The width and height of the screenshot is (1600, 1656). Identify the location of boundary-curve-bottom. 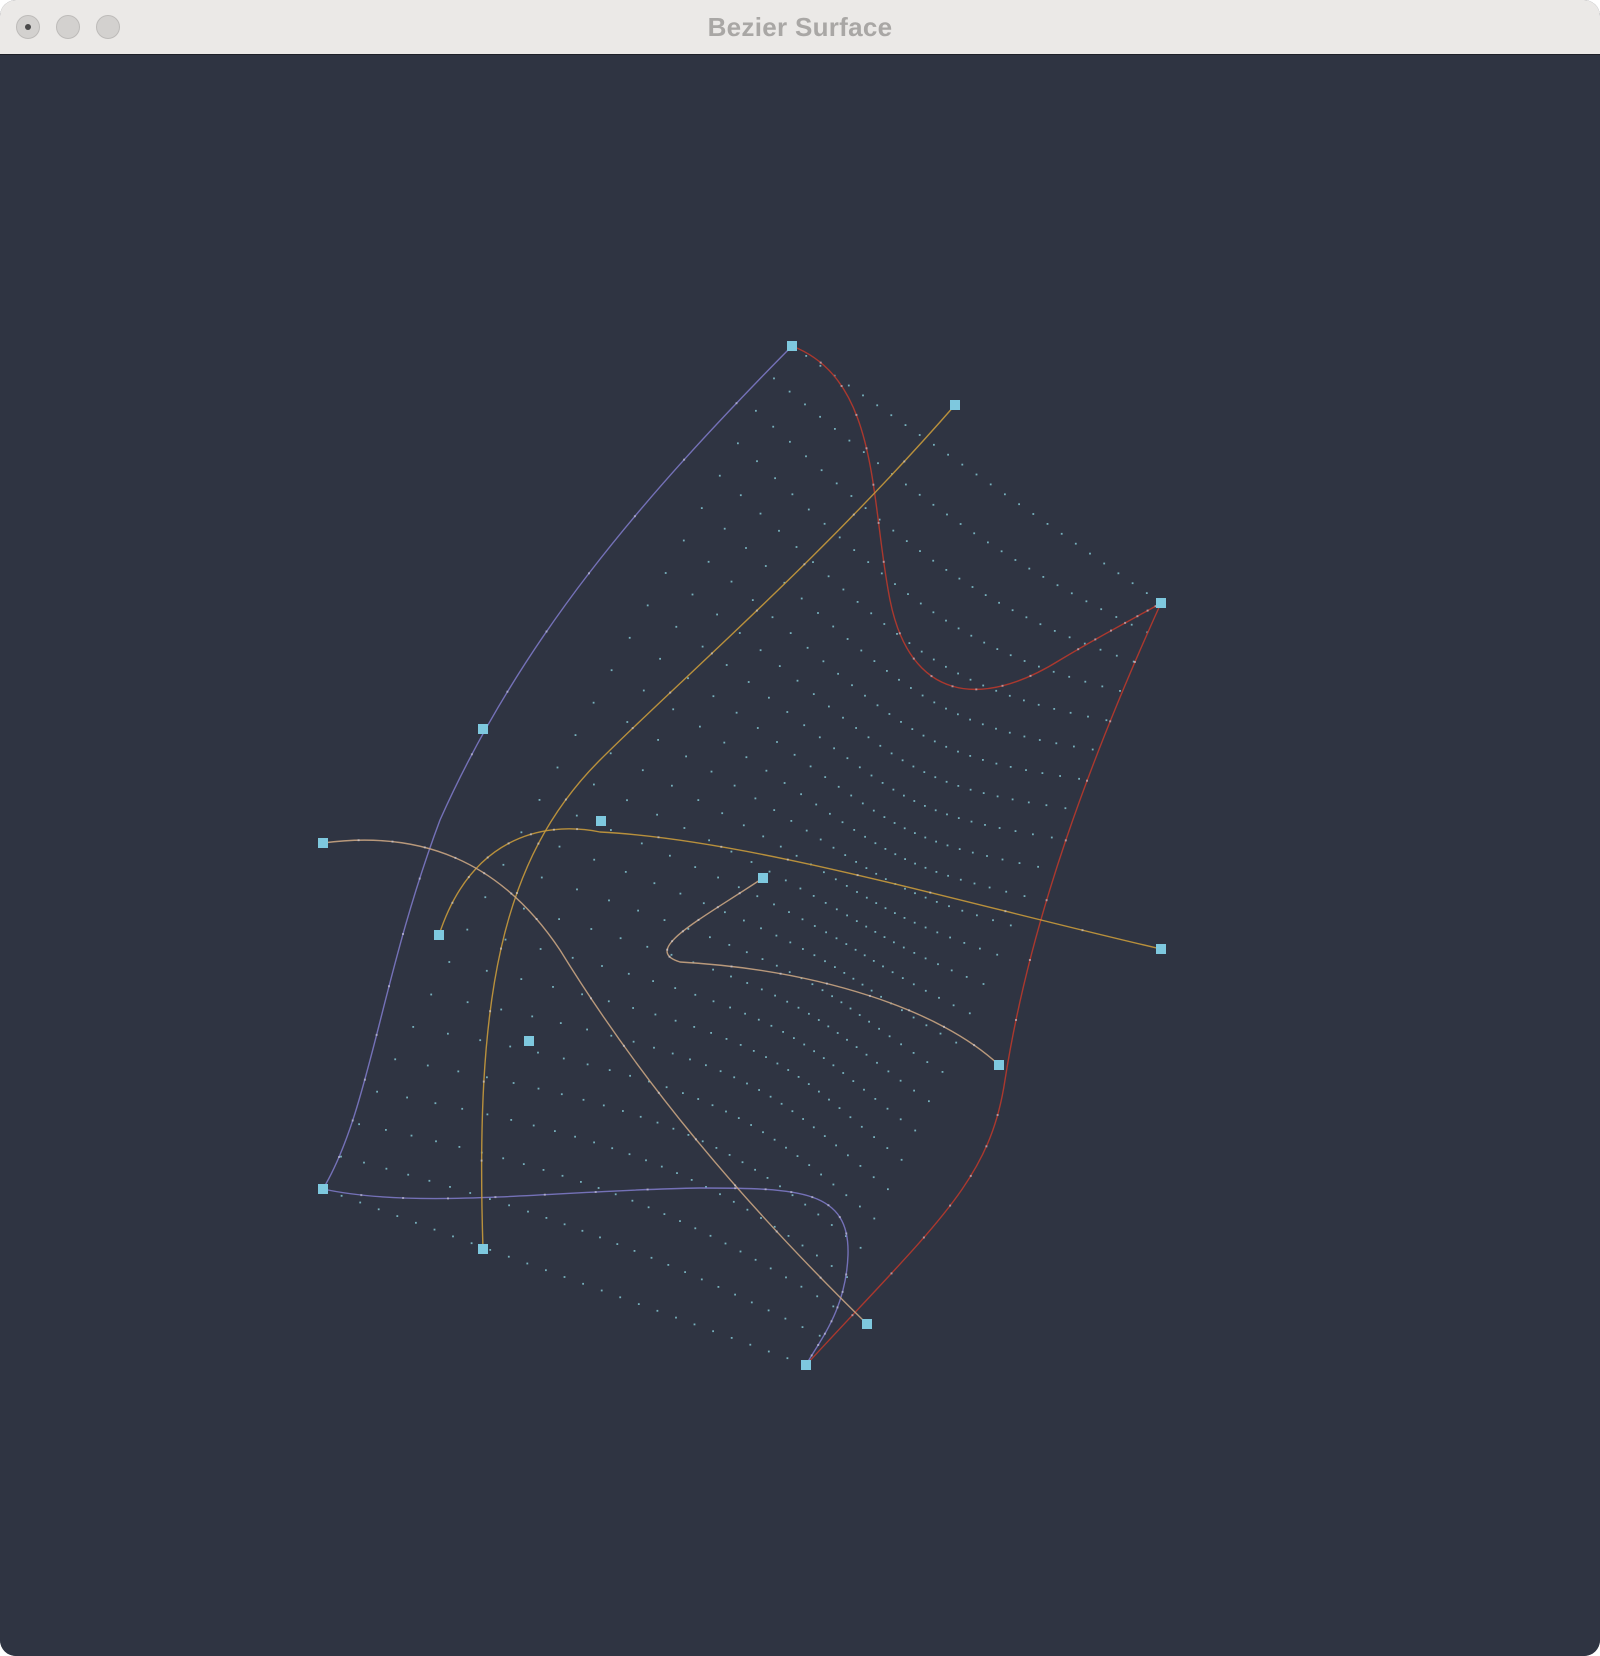
(585, 1276).